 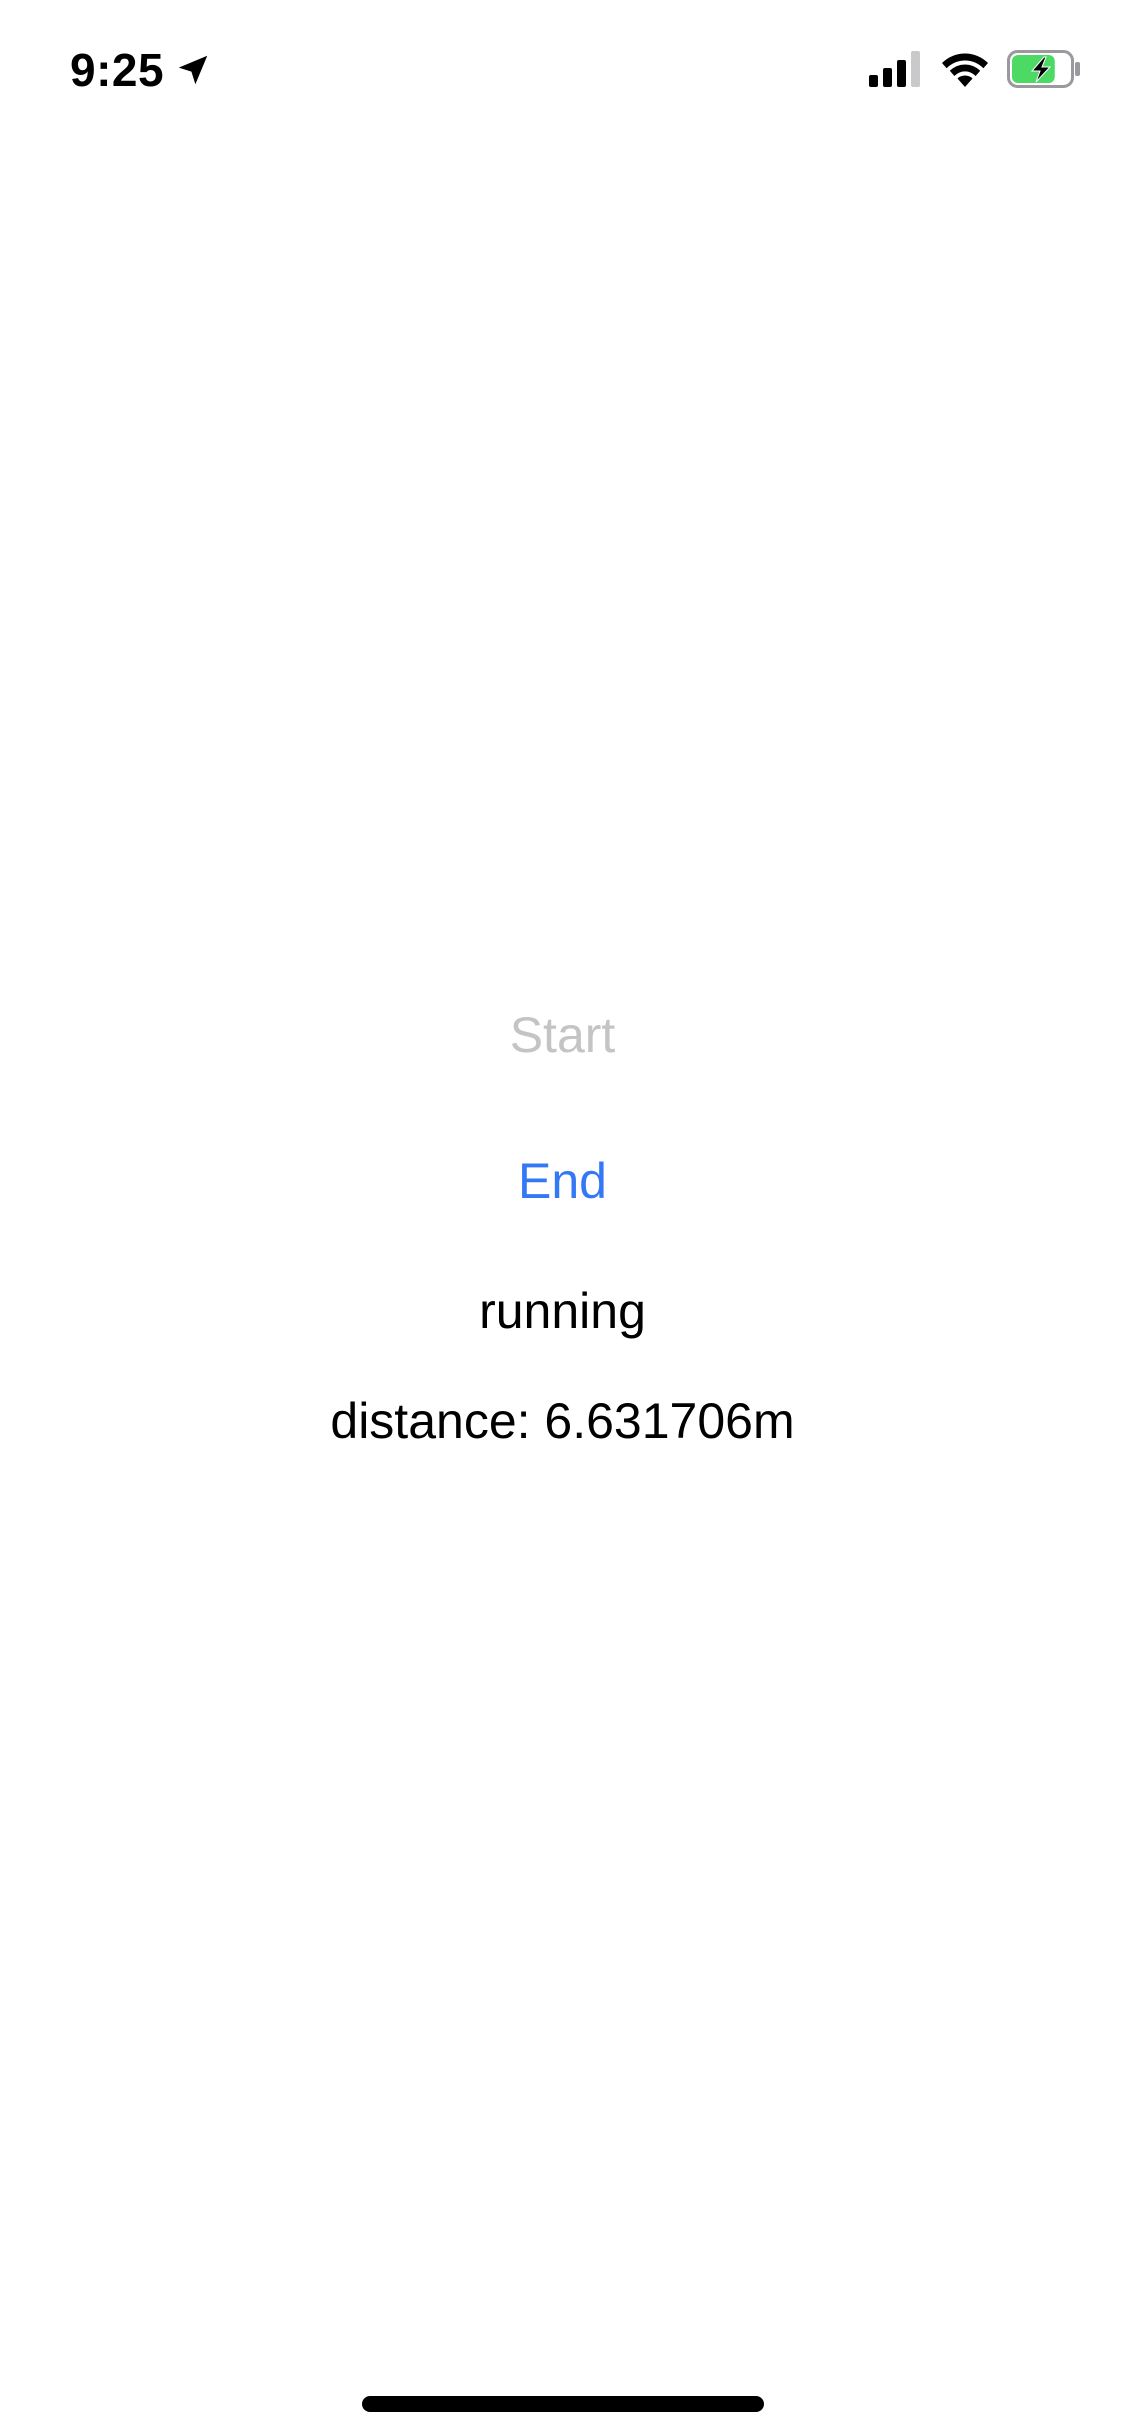 What do you see at coordinates (562, 1035) in the screenshot?
I see `start-button: Start` at bounding box center [562, 1035].